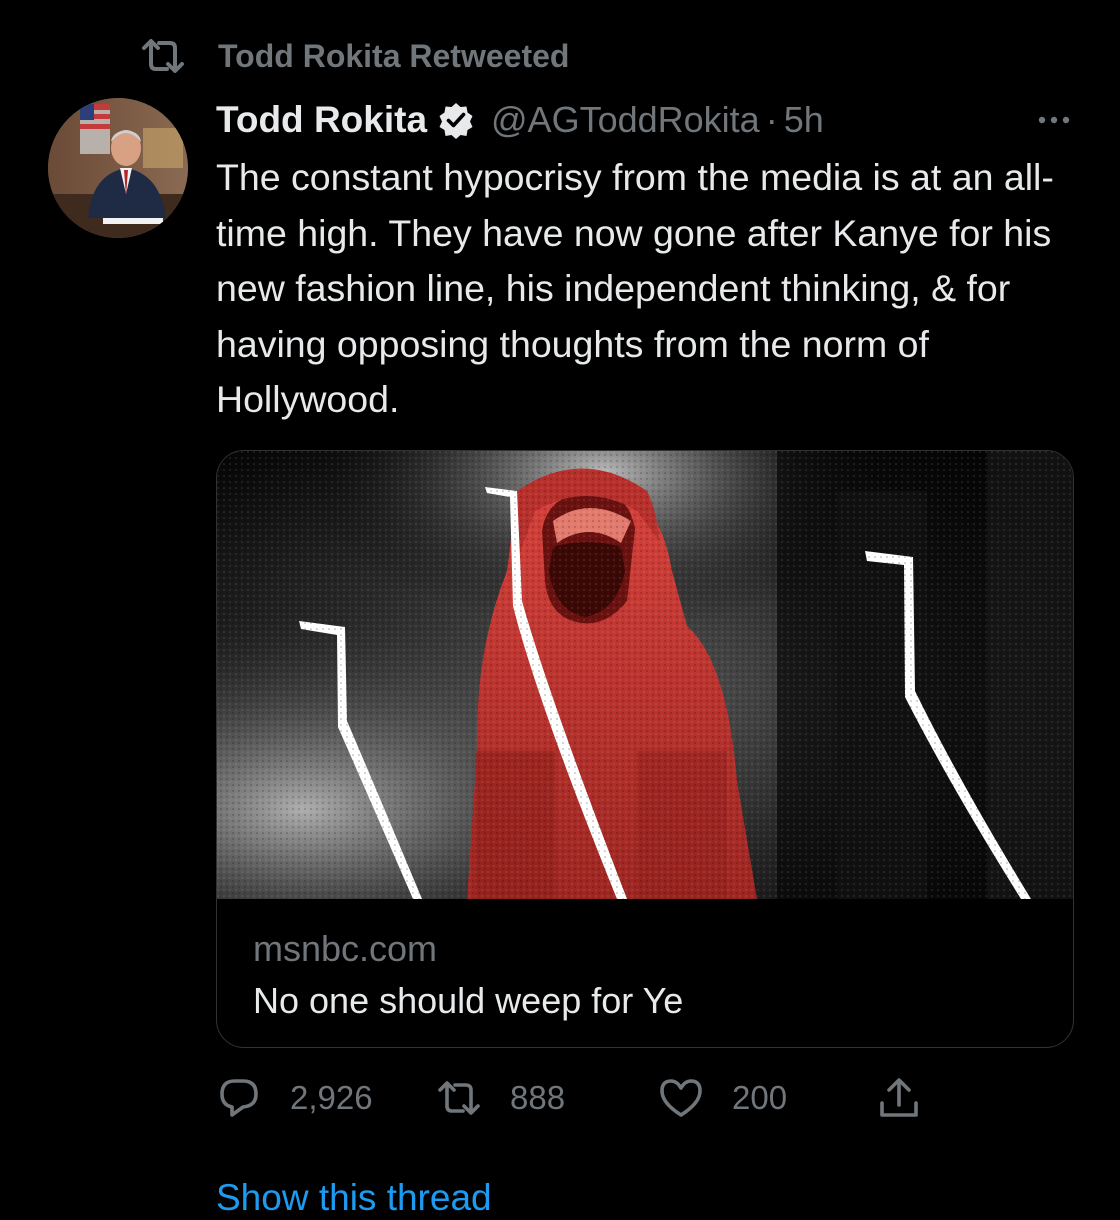 The width and height of the screenshot is (1120, 1220). I want to click on reply-icon, so click(239, 1098).